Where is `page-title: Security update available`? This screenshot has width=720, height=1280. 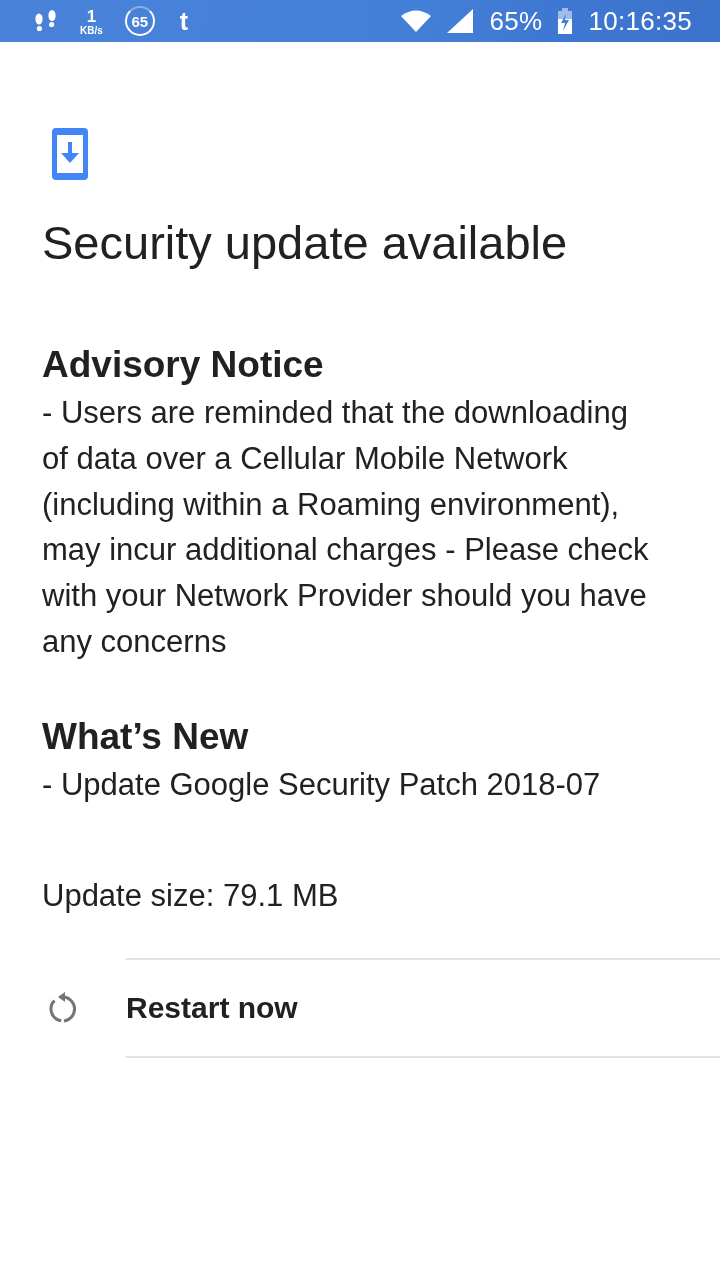 page-title: Security update available is located at coordinates (305, 243).